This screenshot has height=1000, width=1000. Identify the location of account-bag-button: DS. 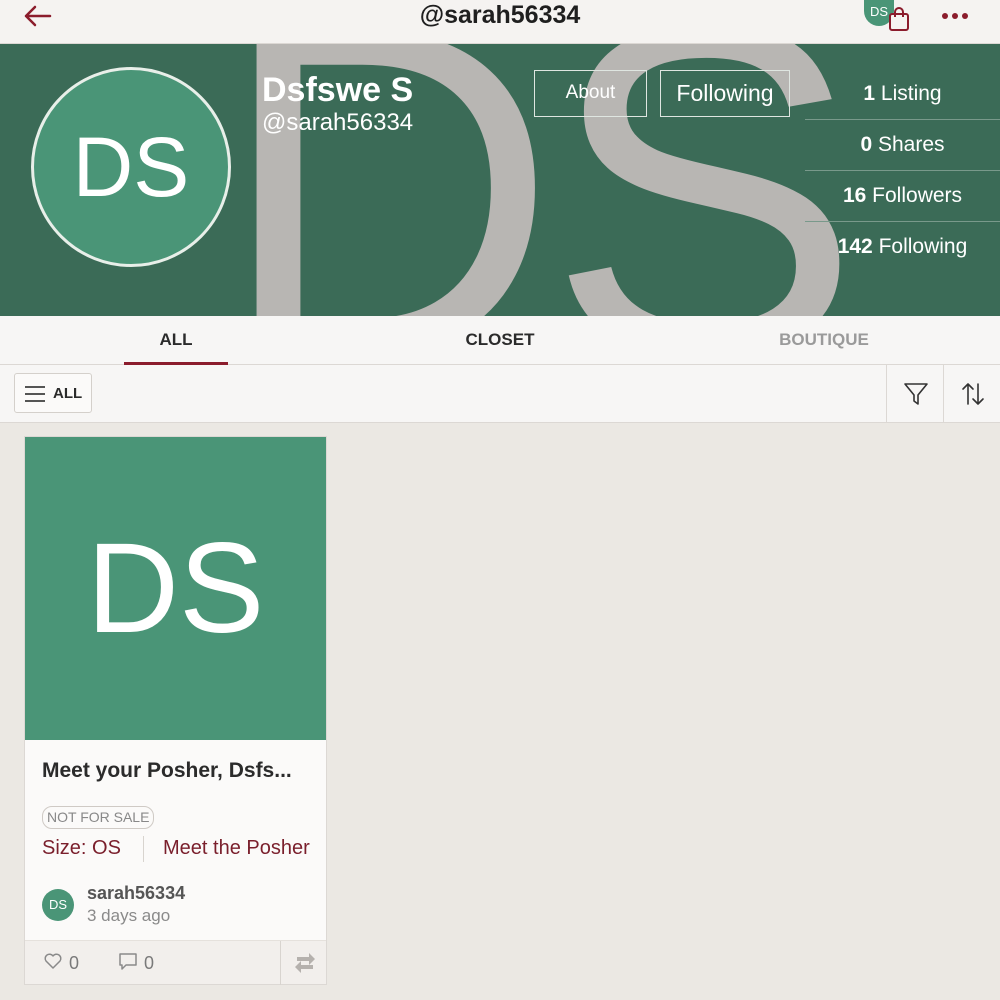
(888, 17).